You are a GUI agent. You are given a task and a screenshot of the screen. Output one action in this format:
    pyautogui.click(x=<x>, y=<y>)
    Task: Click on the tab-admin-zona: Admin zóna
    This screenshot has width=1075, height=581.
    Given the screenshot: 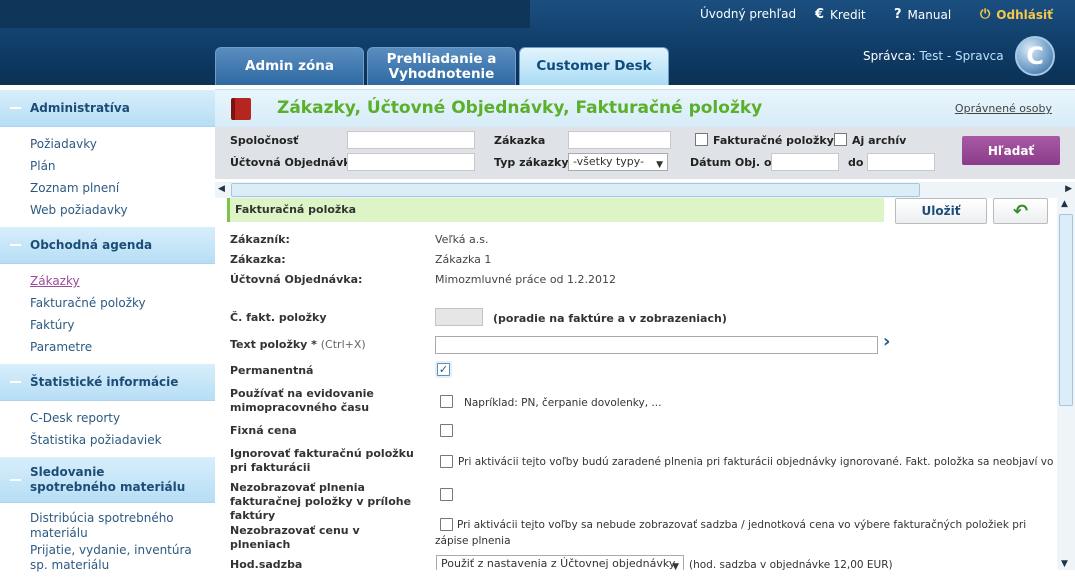 What is the action you would take?
    pyautogui.click(x=289, y=66)
    